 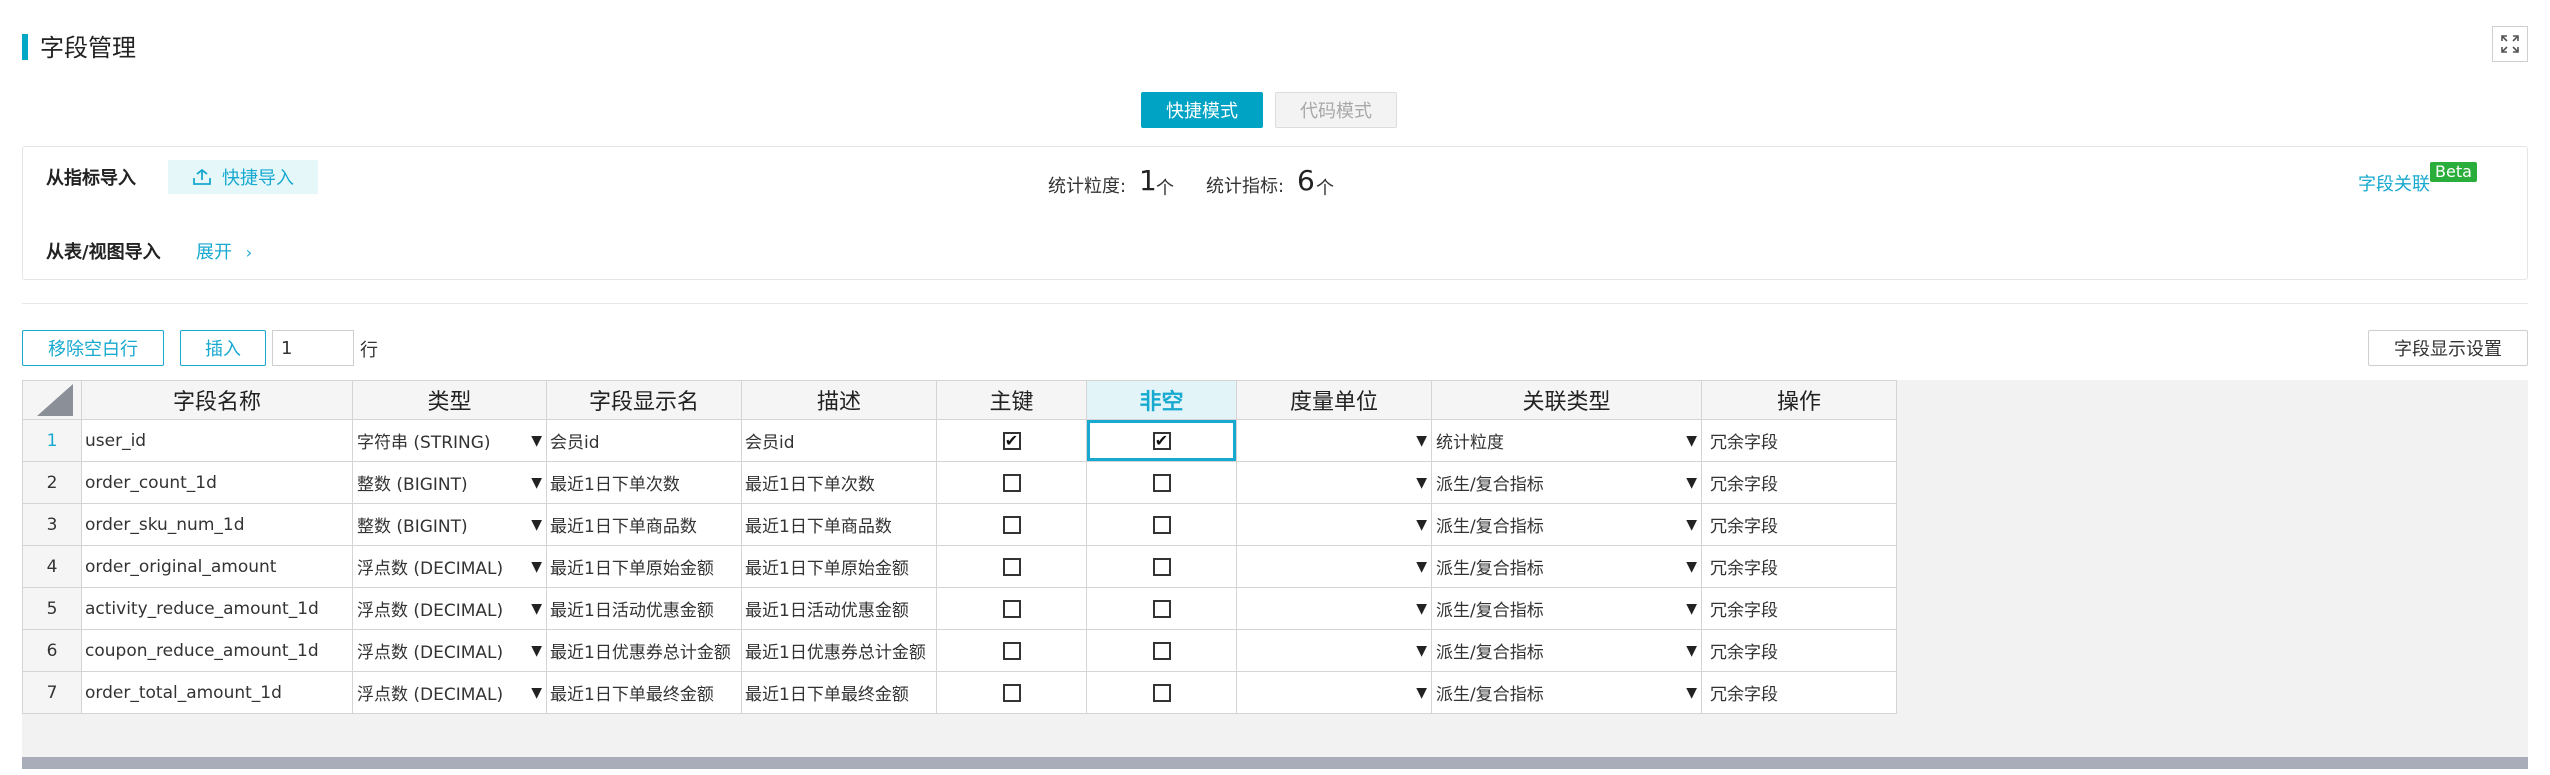 I want to click on display-name-cell: 最近1日优惠券总计金额, so click(x=644, y=650).